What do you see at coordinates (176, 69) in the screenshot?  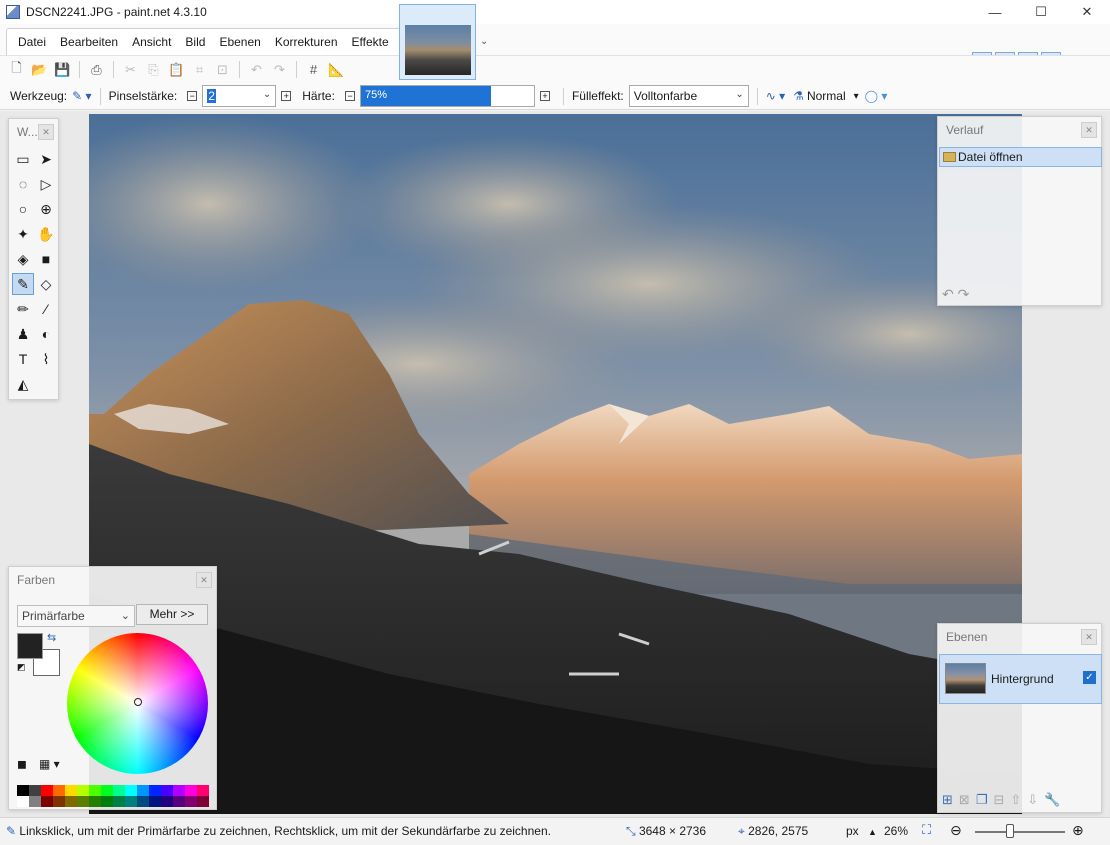 I see `paste-icon: 📋` at bounding box center [176, 69].